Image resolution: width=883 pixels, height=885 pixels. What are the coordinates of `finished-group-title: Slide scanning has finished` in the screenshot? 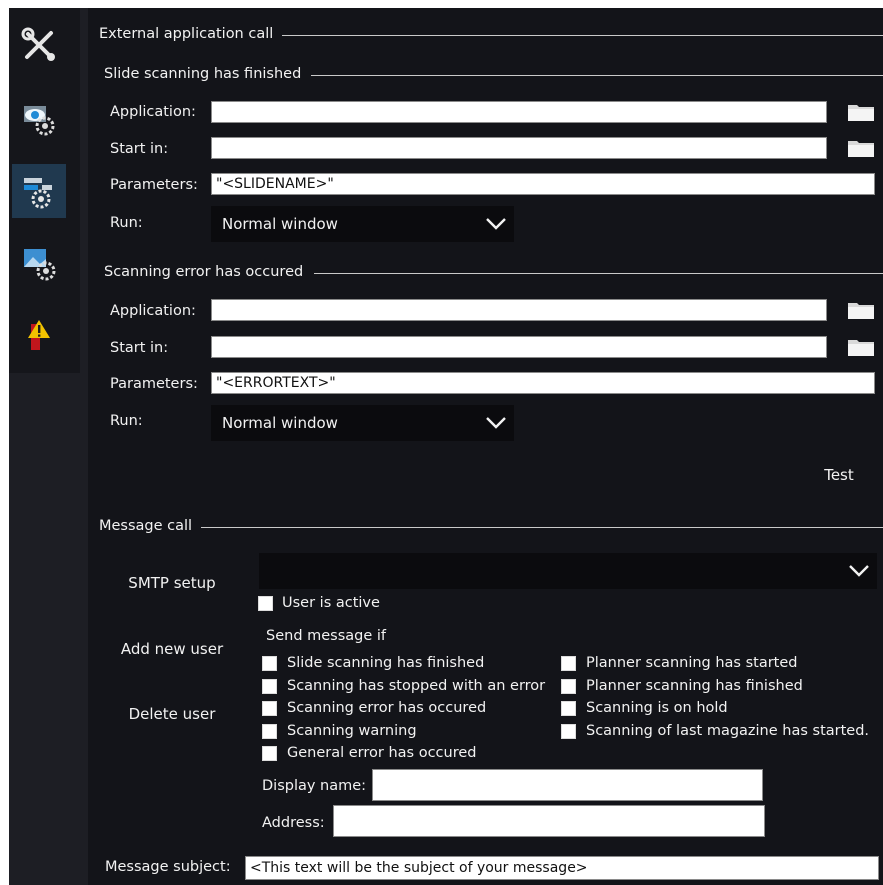 It's located at (203, 74).